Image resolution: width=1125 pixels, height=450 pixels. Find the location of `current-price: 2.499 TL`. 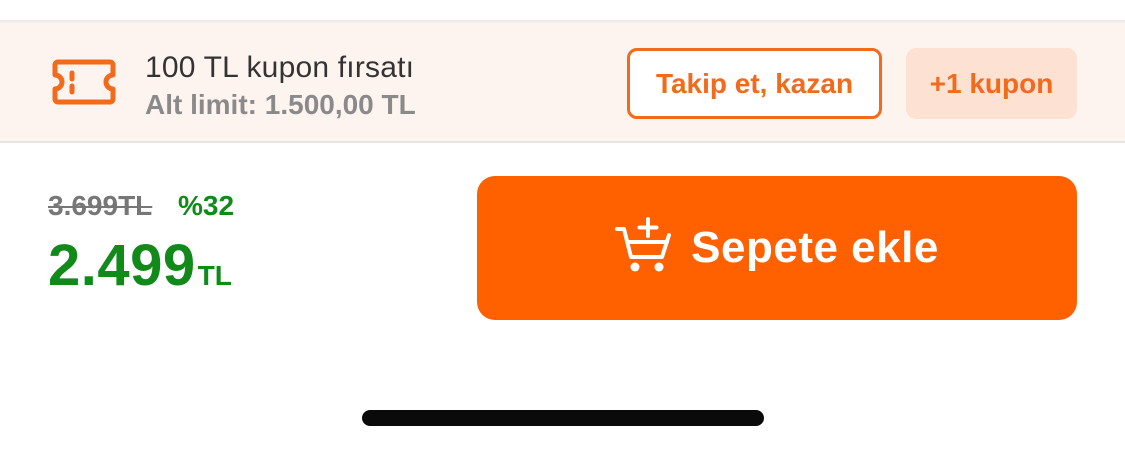

current-price: 2.499 TL is located at coordinates (140, 265).